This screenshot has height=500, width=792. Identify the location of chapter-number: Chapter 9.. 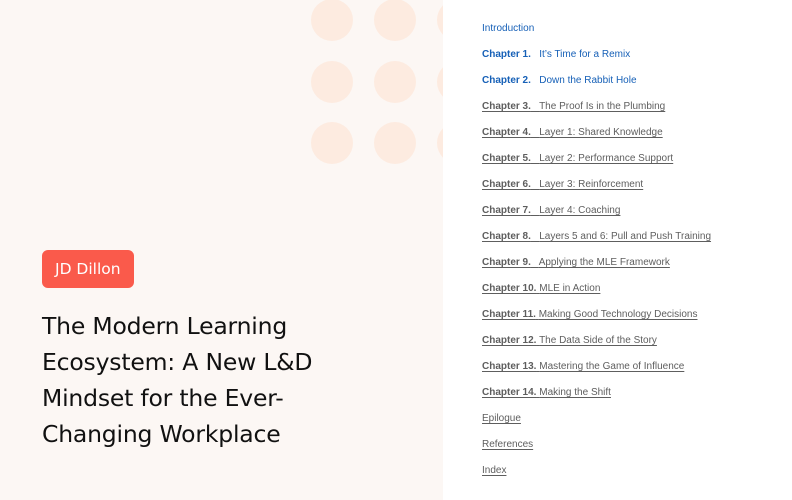
(506, 262).